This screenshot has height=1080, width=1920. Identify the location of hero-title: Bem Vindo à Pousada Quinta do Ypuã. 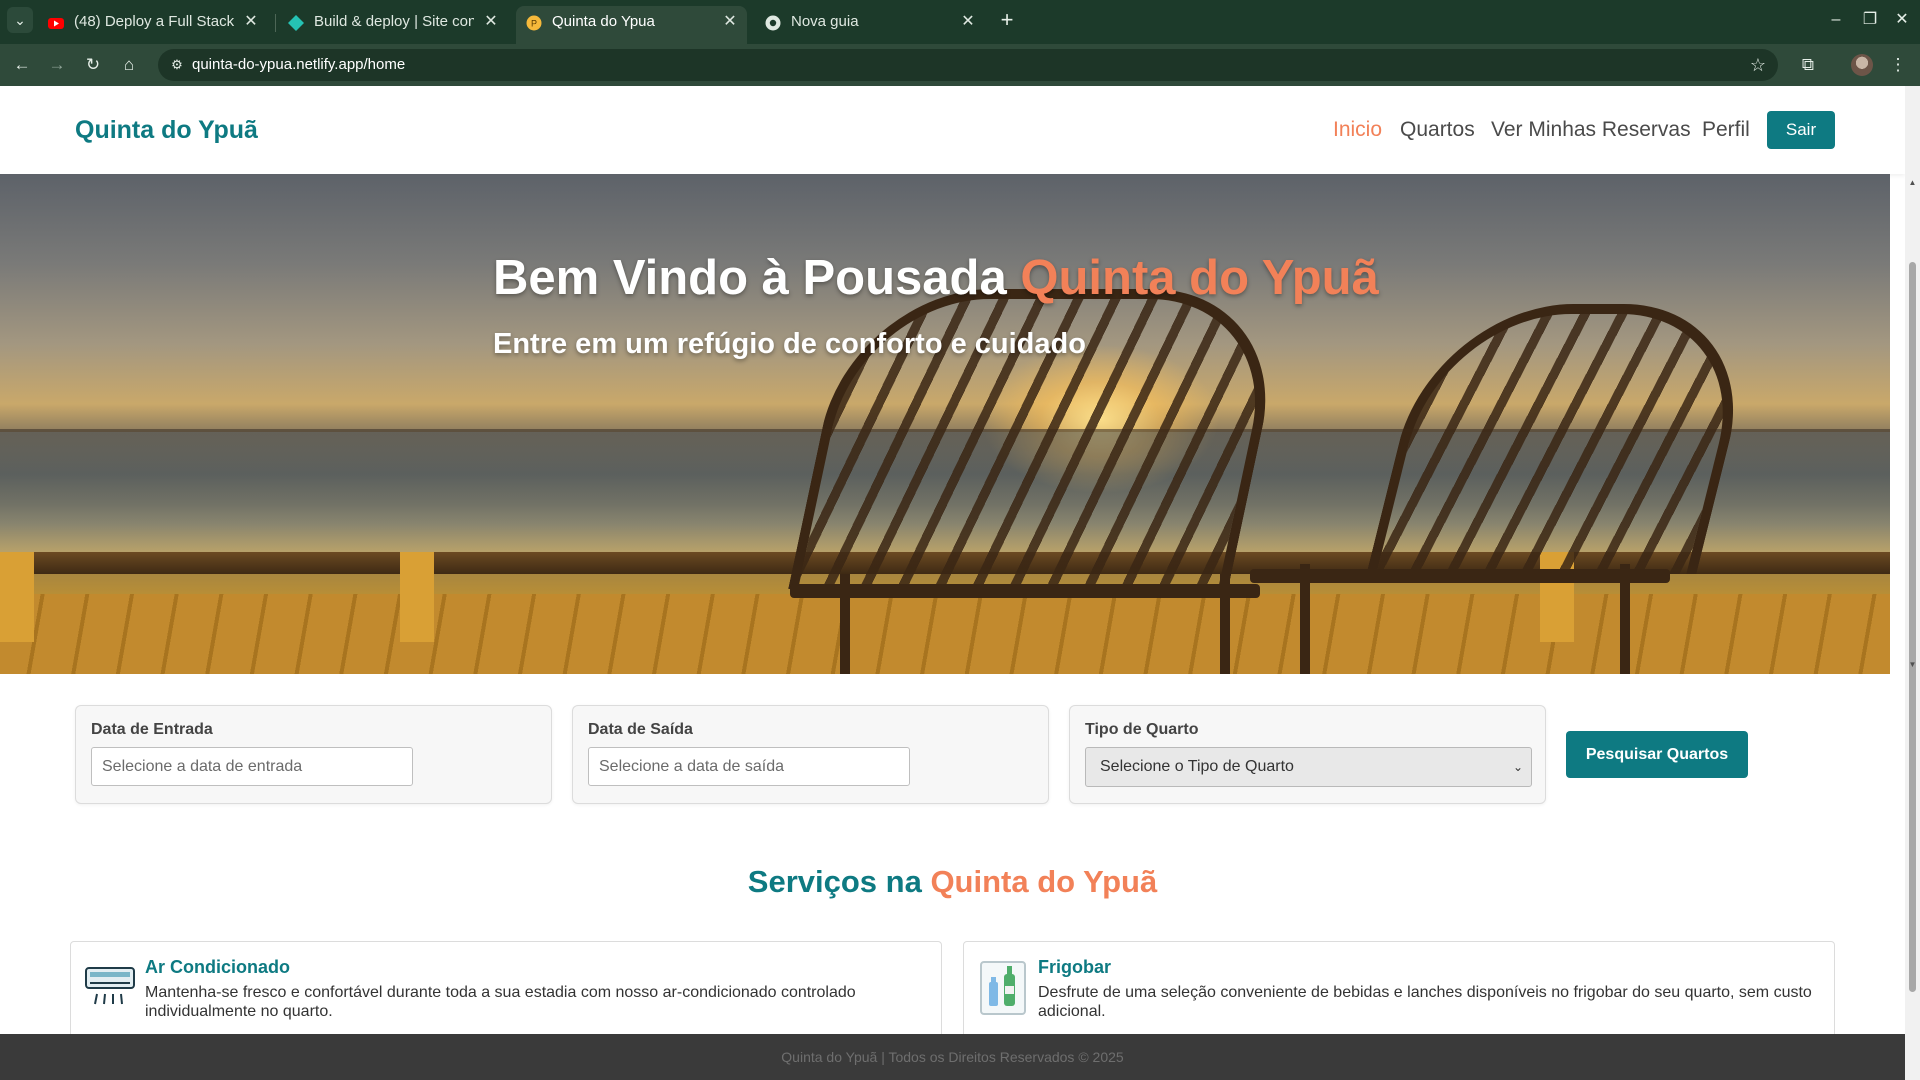
(936, 278).